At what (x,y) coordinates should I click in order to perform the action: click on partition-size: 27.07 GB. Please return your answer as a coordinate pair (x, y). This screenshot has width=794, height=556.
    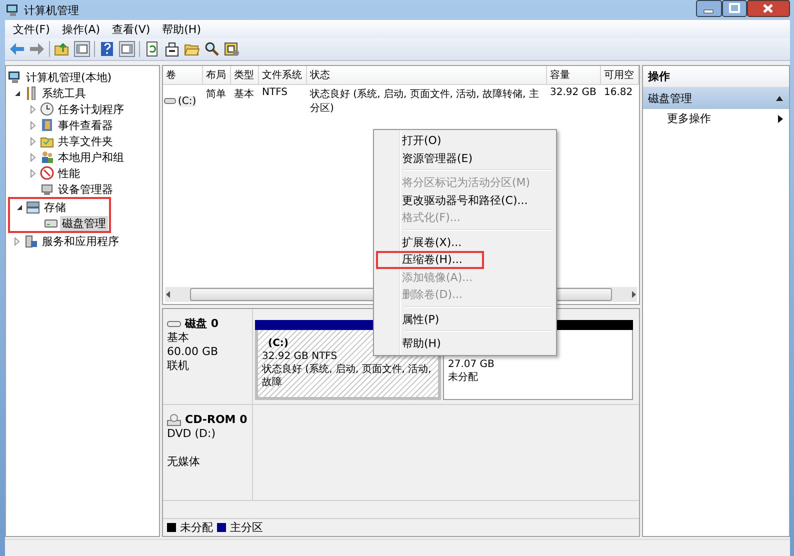
    Looking at the image, I should click on (471, 364).